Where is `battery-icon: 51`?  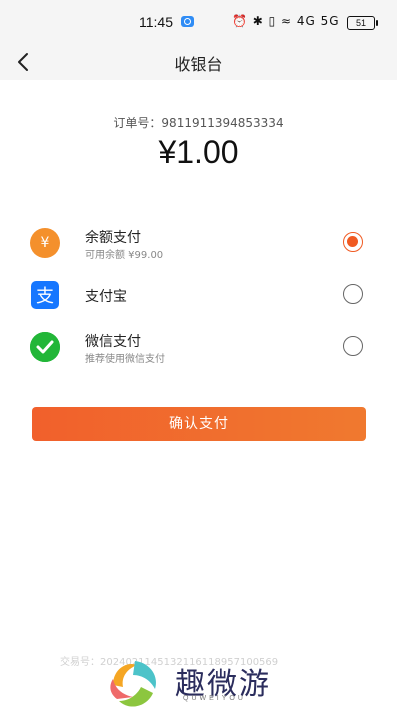
battery-icon: 51 is located at coordinates (362, 23).